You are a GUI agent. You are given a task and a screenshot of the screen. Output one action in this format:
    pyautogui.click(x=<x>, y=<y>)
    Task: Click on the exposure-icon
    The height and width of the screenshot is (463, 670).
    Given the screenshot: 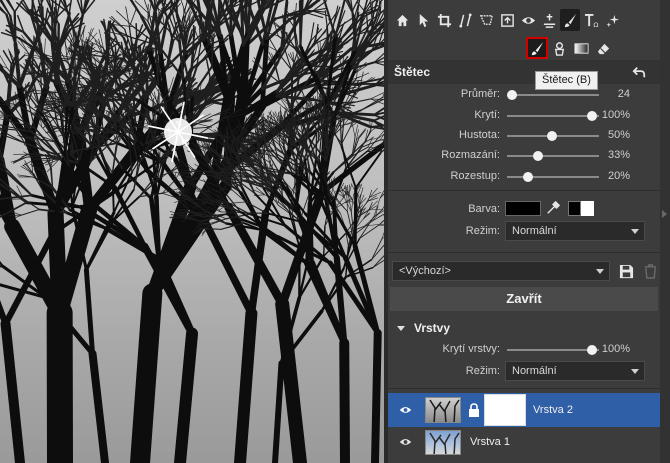 What is the action you would take?
    pyautogui.click(x=549, y=20)
    